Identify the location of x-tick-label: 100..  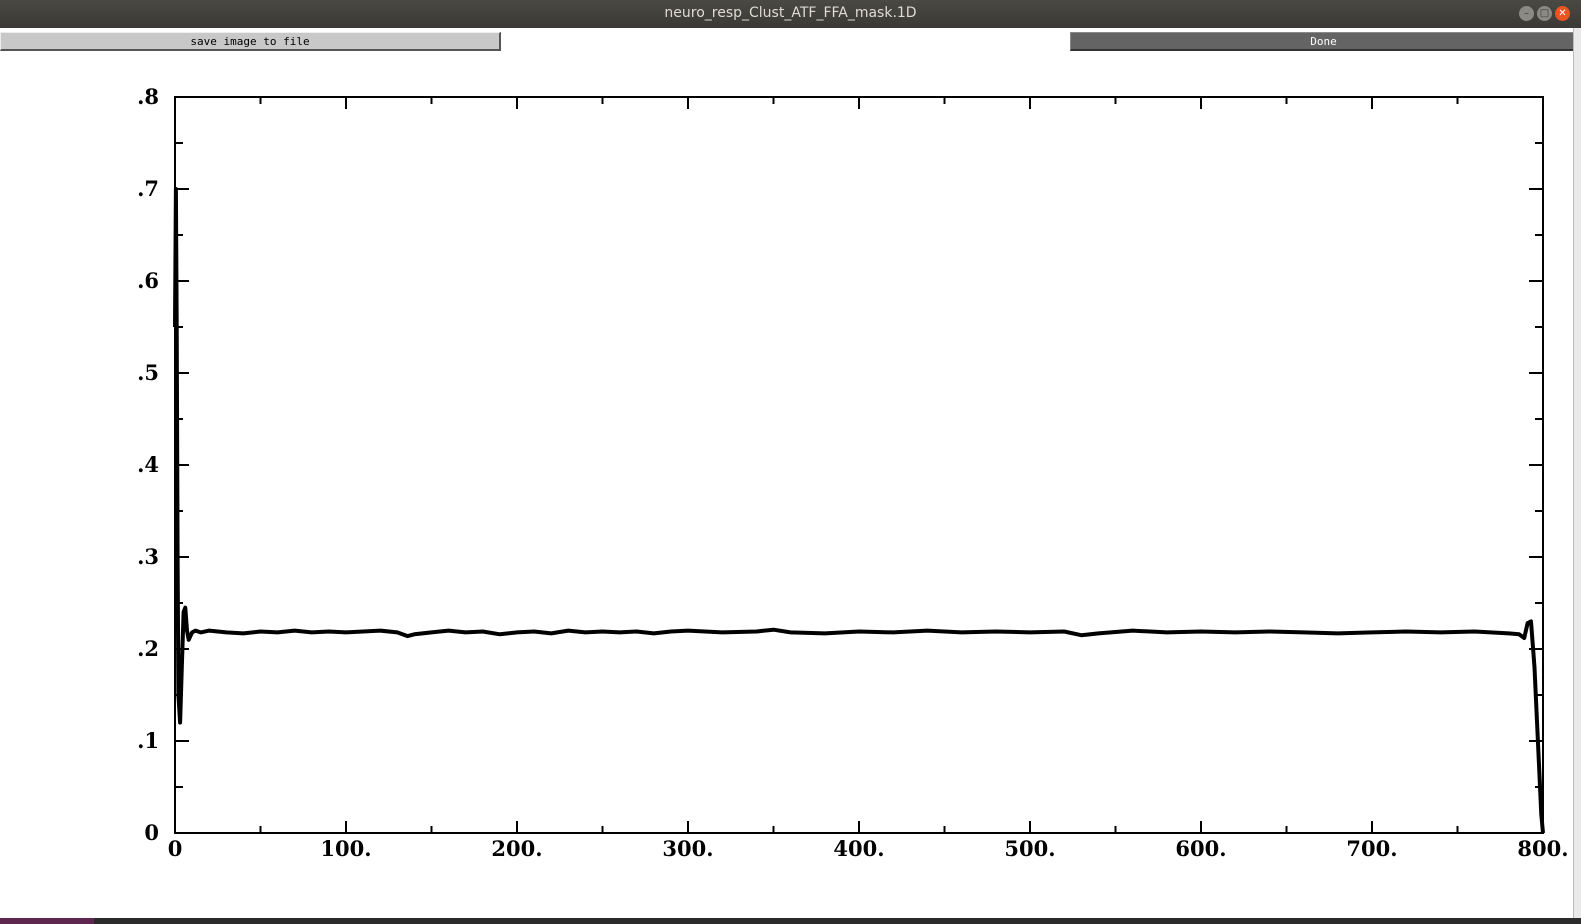
(345, 848).